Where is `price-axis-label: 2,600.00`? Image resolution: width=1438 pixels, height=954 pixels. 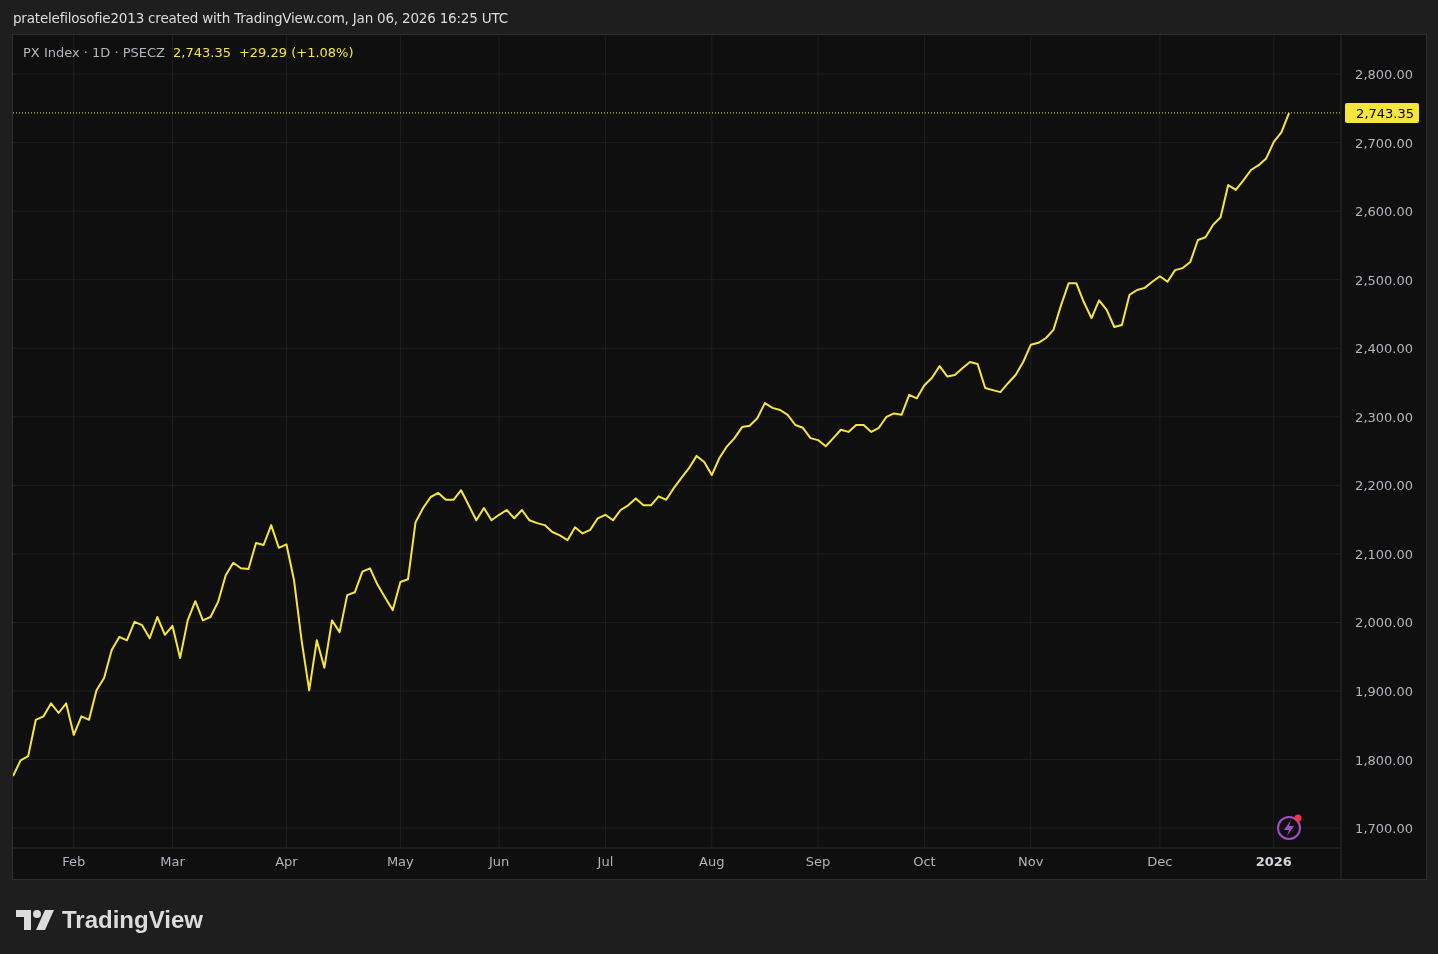
price-axis-label: 2,600.00 is located at coordinates (1384, 212).